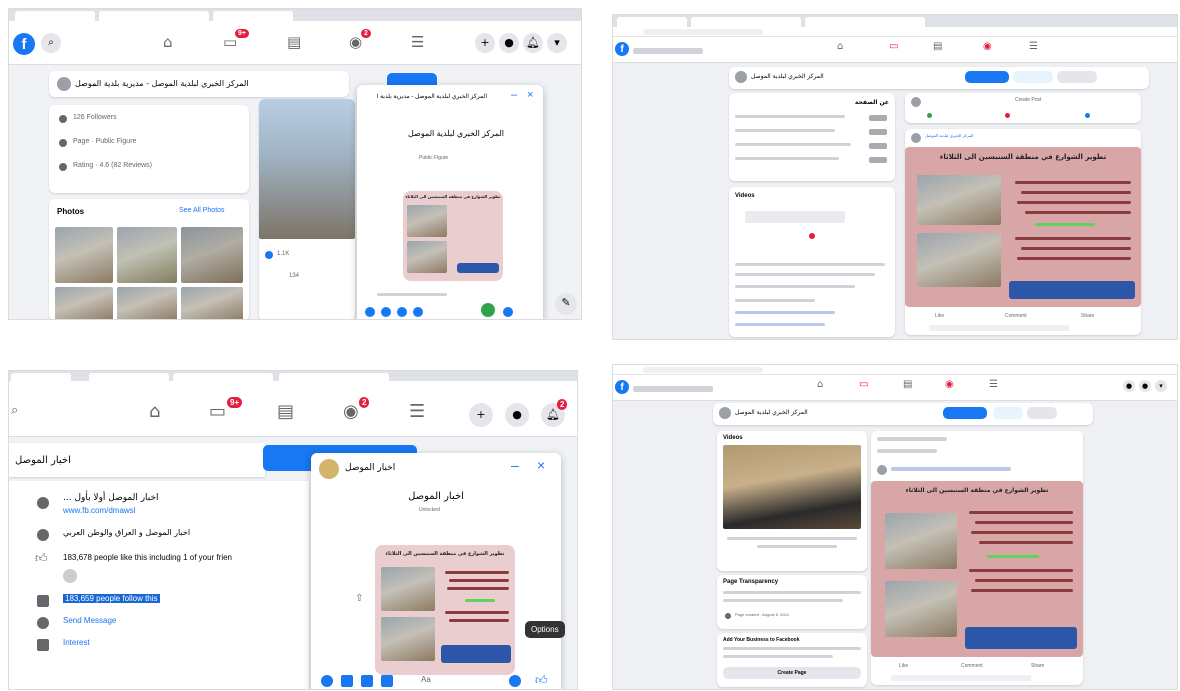 The width and height of the screenshot is (1180, 691). Describe the element at coordinates (795, 217) in the screenshot. I see `video-placeholder` at that location.